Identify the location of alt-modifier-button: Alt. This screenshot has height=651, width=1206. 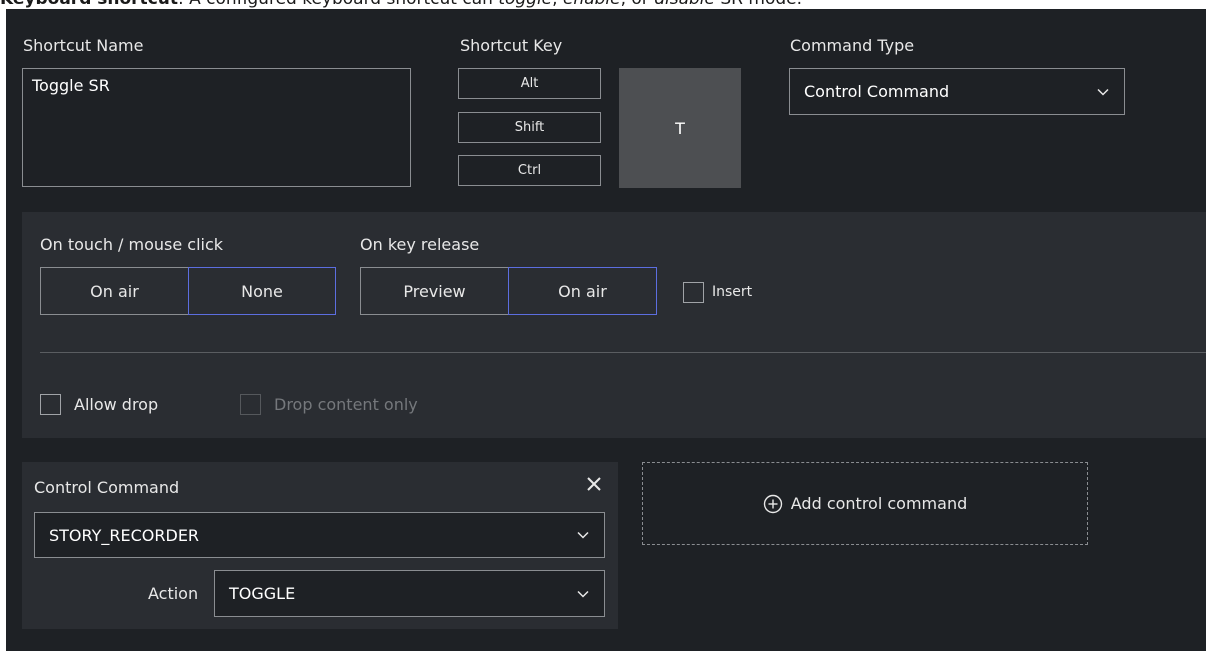
(529, 83).